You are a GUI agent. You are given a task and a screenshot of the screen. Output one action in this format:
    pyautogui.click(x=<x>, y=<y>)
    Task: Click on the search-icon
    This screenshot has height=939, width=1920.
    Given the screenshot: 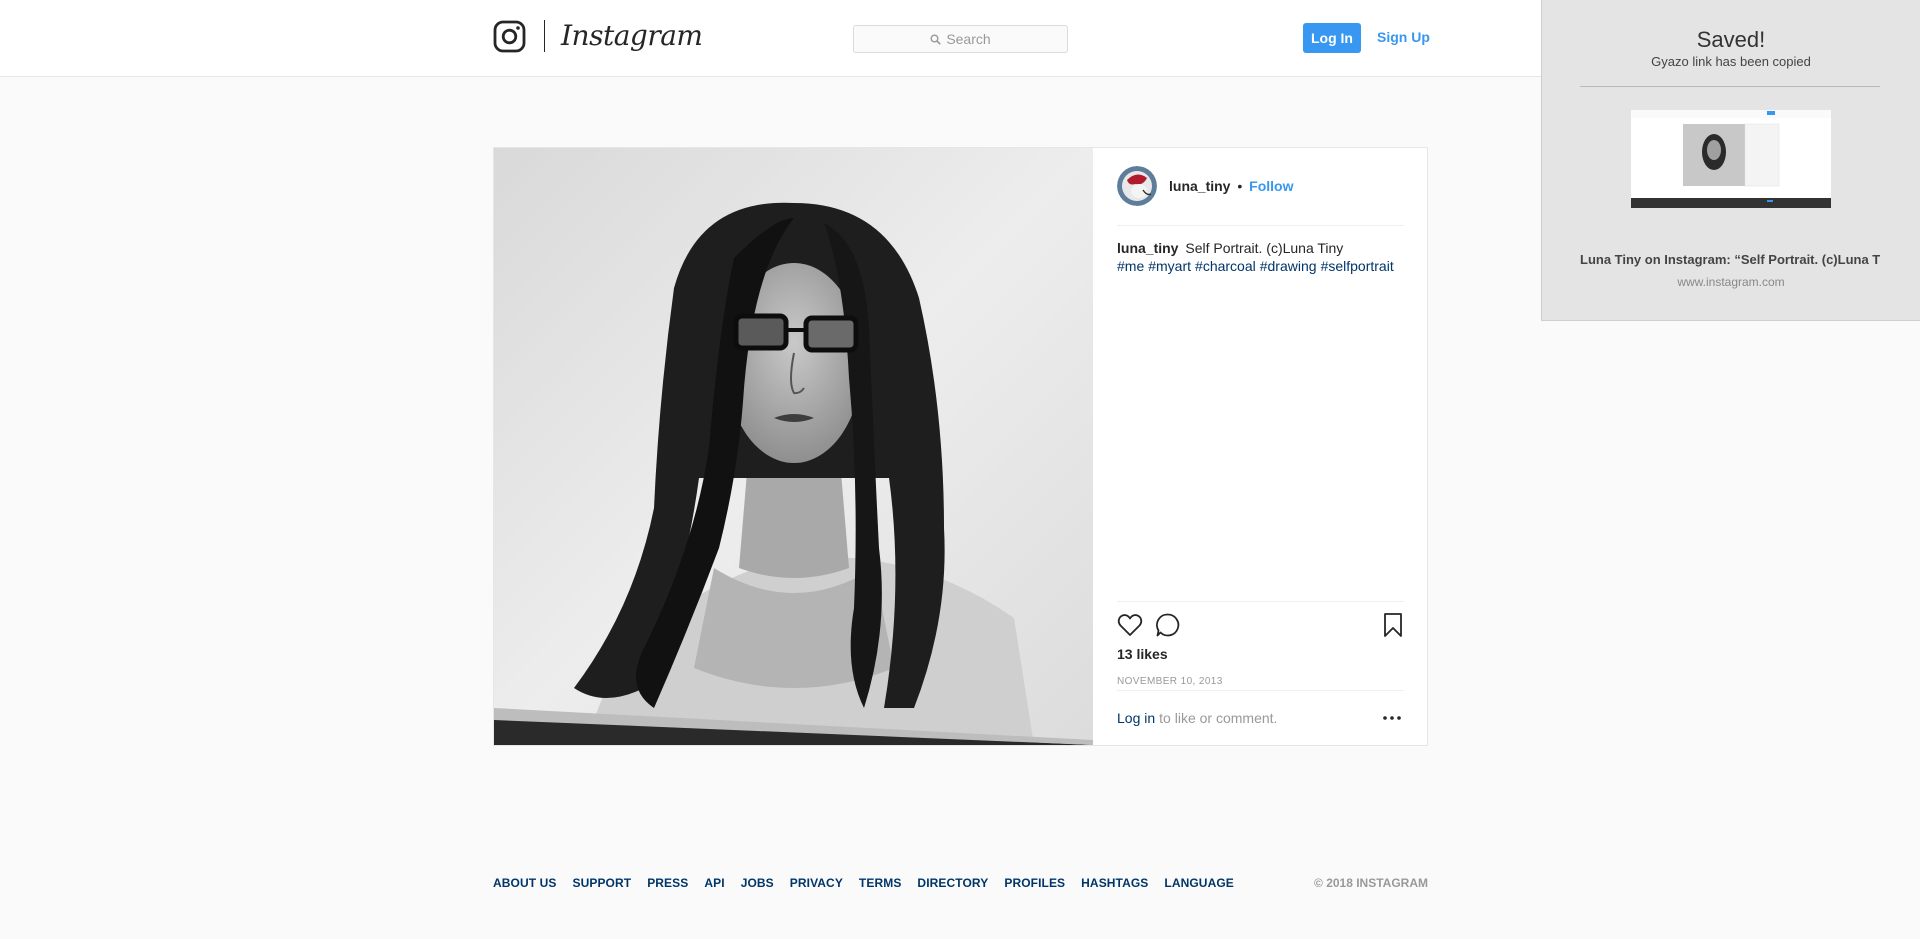 What is the action you would take?
    pyautogui.click(x=936, y=39)
    